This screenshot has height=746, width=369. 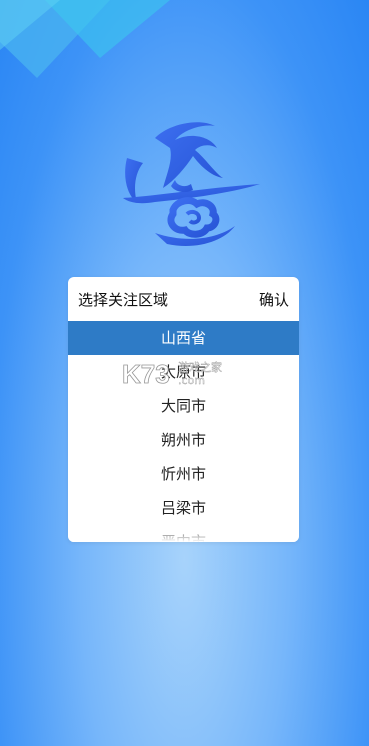 I want to click on list-item: 晋中市, so click(x=183, y=533).